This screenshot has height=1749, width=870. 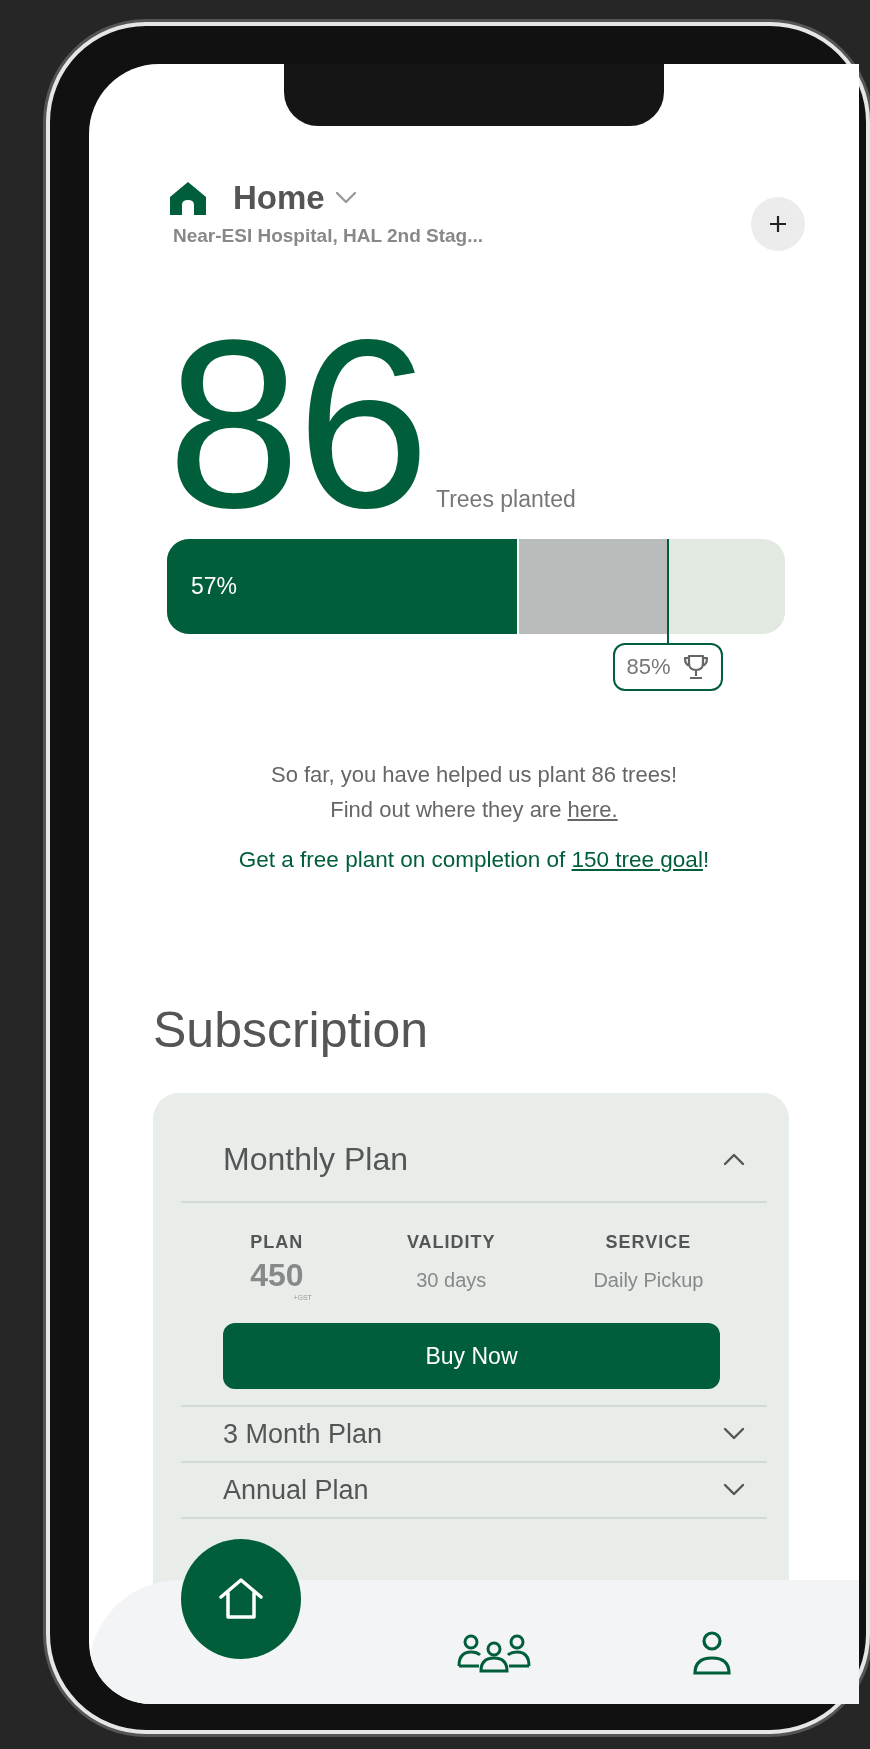 I want to click on detail-value: 30 days, so click(x=451, y=1280).